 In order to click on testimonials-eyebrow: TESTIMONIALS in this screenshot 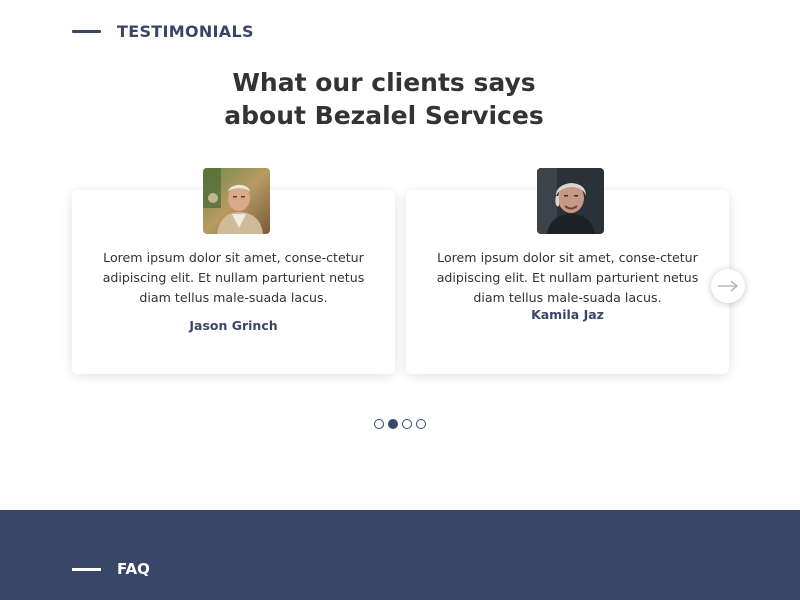, I will do `click(163, 31)`.